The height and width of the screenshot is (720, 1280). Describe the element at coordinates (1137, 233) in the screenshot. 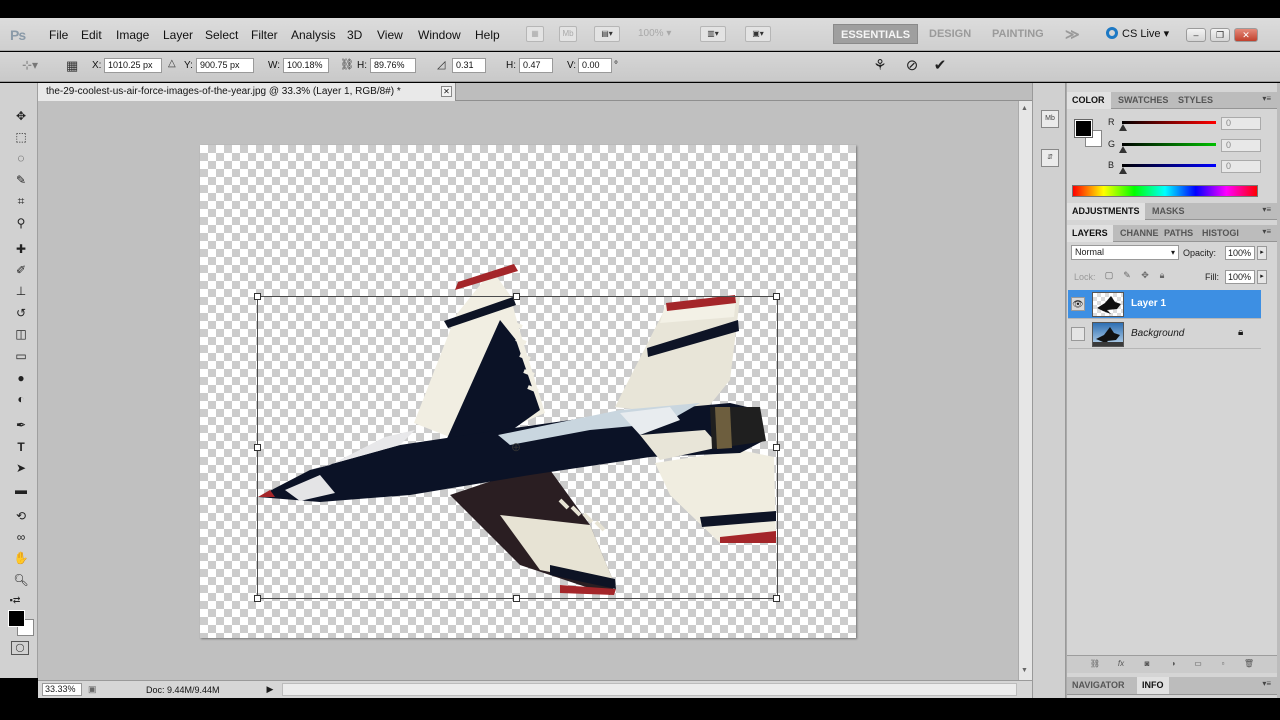

I see `tab-channels: CHANNE` at that location.